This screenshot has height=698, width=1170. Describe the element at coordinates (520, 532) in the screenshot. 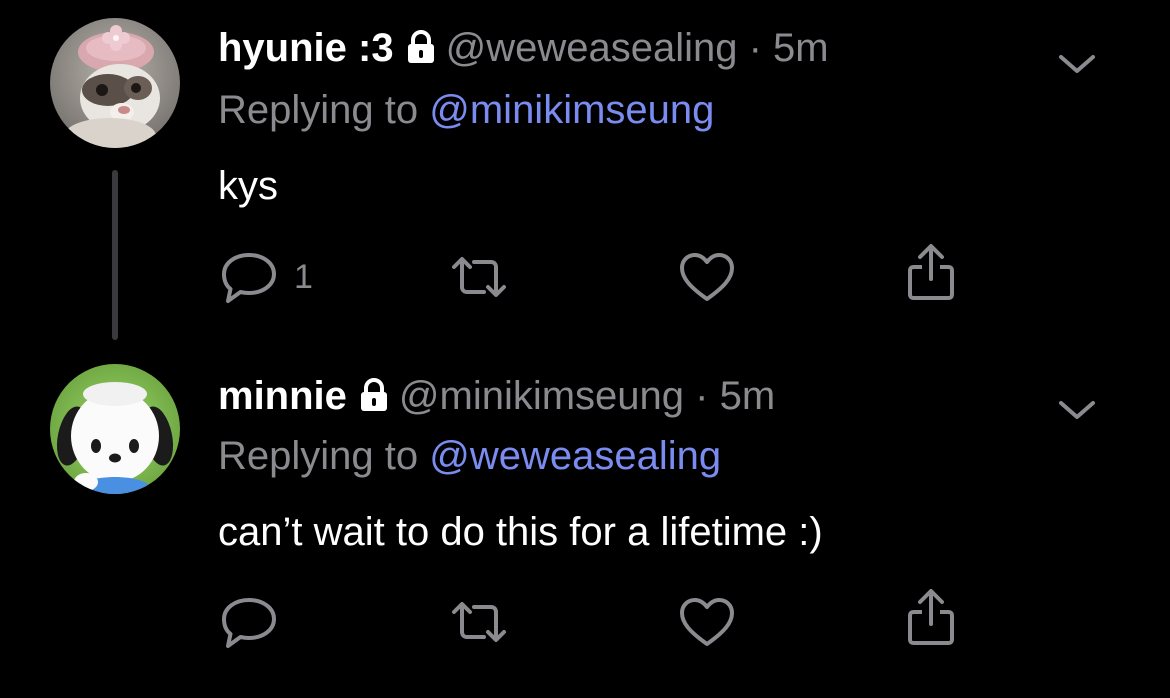

I see `tweet-text: can’t wait to do this for a lifetime :)` at that location.